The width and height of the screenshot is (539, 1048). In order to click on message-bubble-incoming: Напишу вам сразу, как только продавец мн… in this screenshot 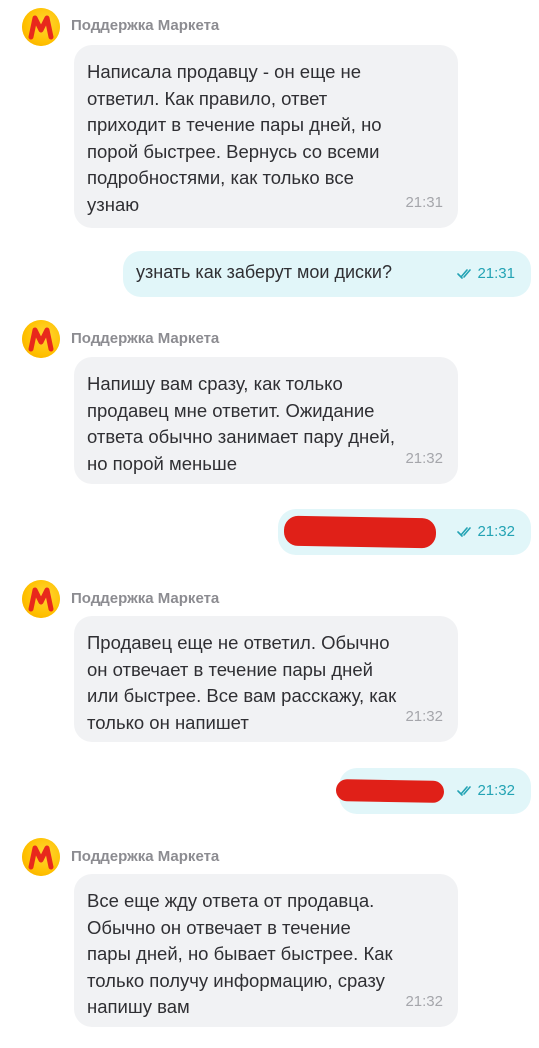, I will do `click(266, 420)`.